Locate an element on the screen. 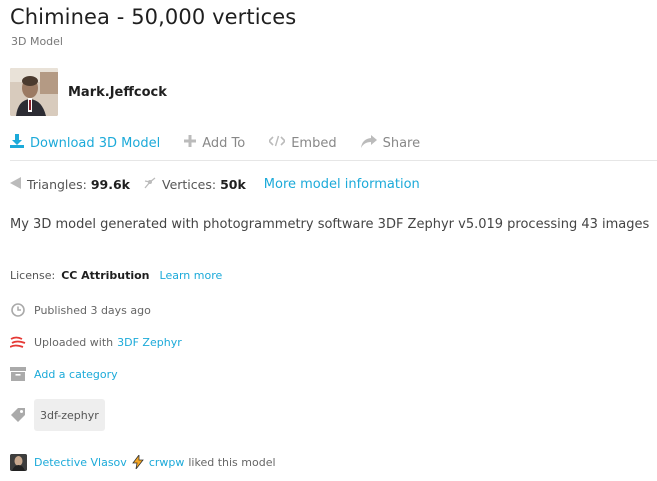 The width and height of the screenshot is (657, 481). share-icon is located at coordinates (368, 143).